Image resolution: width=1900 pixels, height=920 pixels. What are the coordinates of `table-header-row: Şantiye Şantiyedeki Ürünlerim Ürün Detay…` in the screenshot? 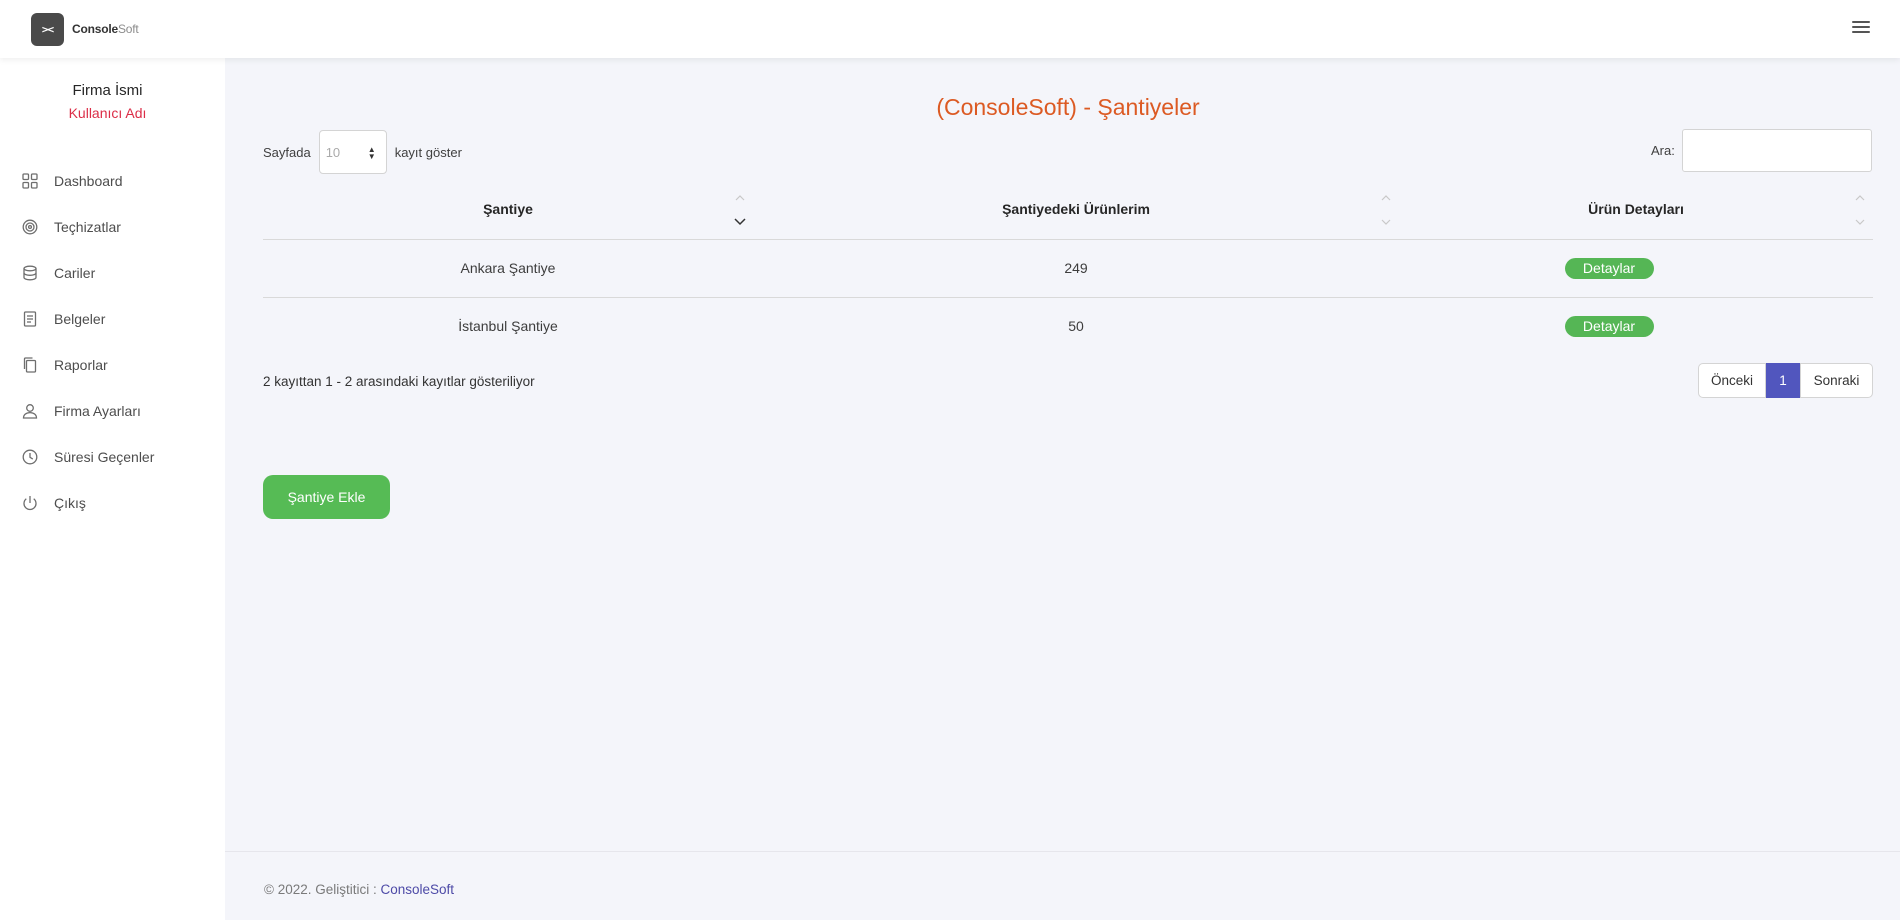 It's located at (1068, 210).